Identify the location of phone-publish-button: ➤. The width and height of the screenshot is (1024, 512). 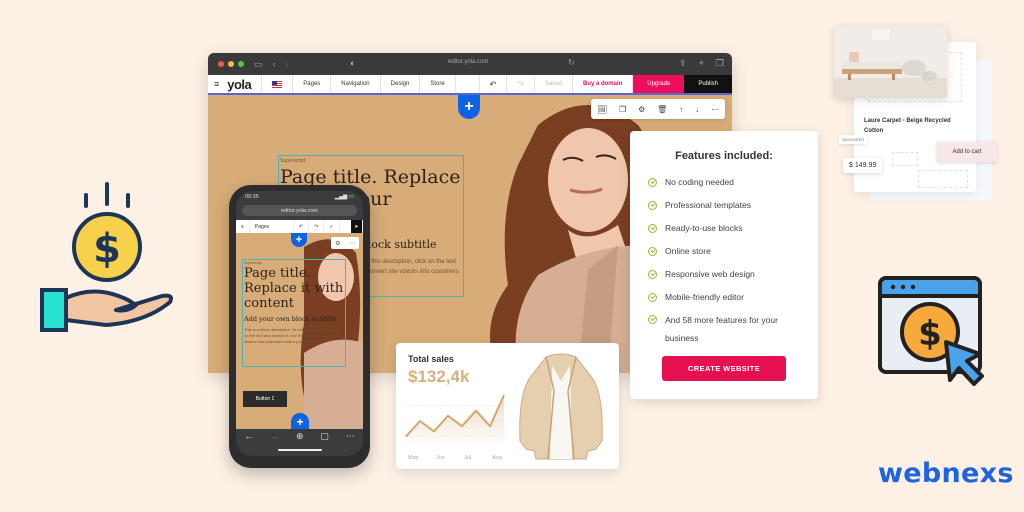
(357, 226).